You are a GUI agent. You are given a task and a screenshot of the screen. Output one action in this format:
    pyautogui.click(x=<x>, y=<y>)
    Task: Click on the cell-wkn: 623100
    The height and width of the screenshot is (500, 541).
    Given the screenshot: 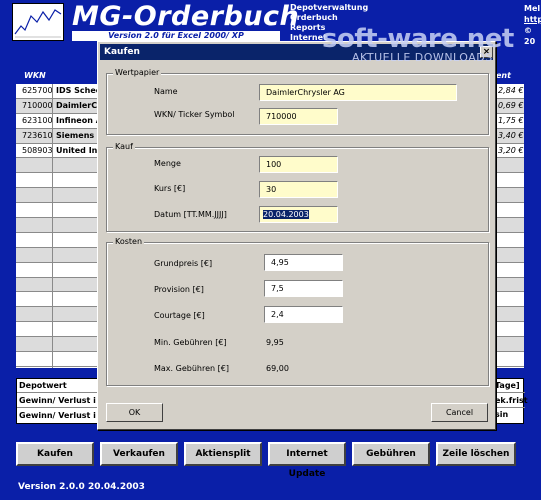 What is the action you would take?
    pyautogui.click(x=37, y=120)
    